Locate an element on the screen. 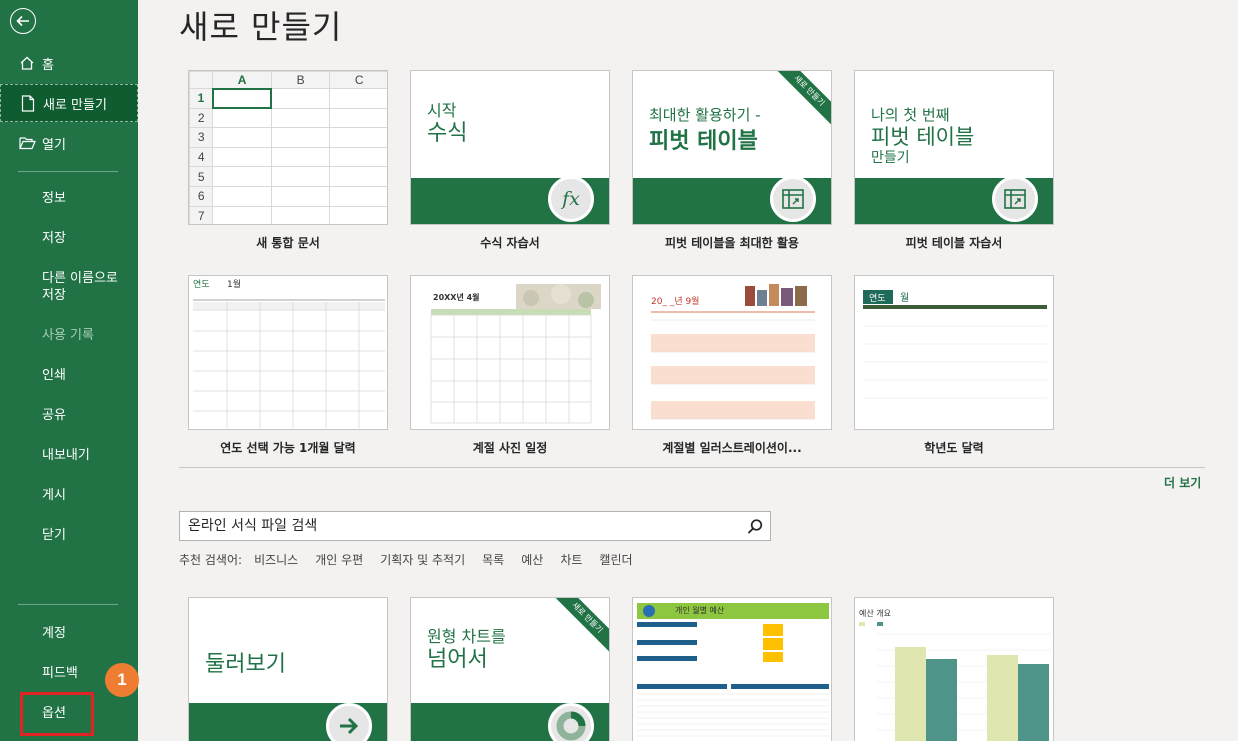  template-budget-overview: 예산 개요 is located at coordinates (954, 669).